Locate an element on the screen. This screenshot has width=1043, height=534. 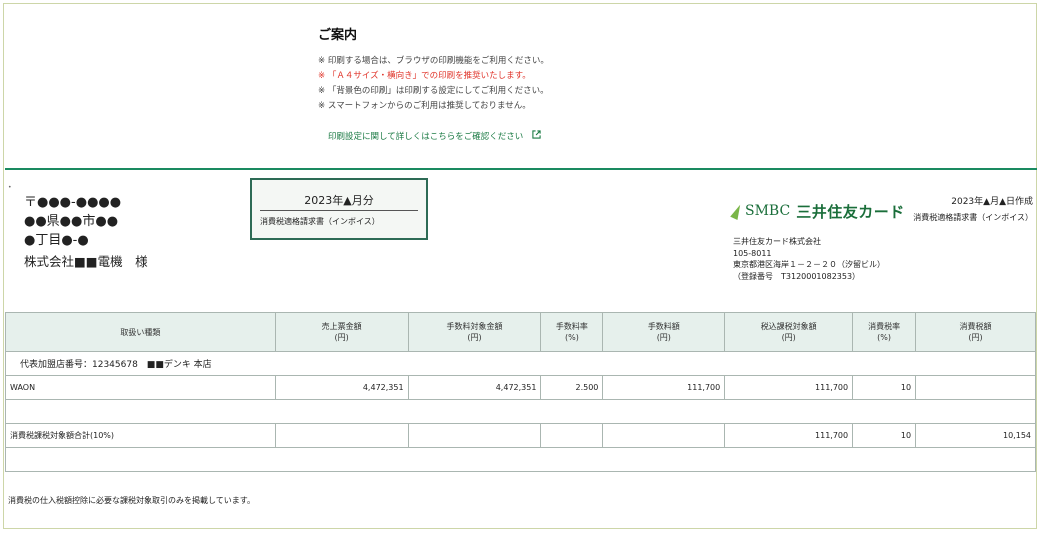
period-box-divider is located at coordinates (339, 210).